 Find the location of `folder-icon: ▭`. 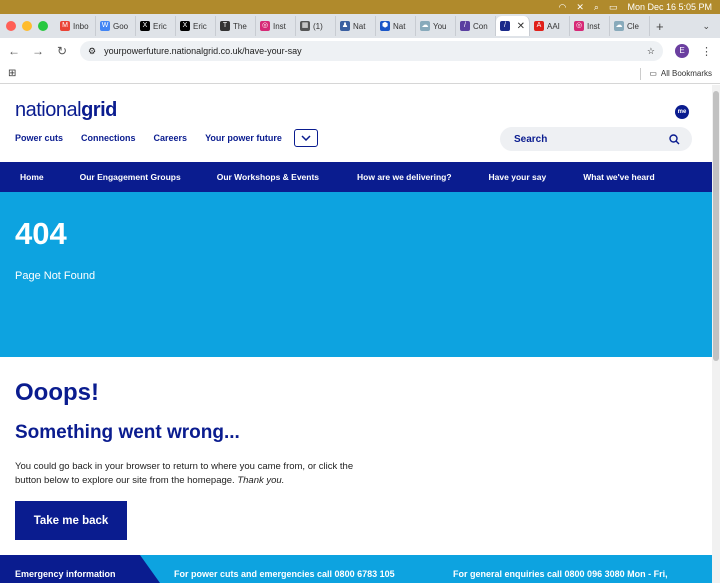

folder-icon: ▭ is located at coordinates (653, 73).